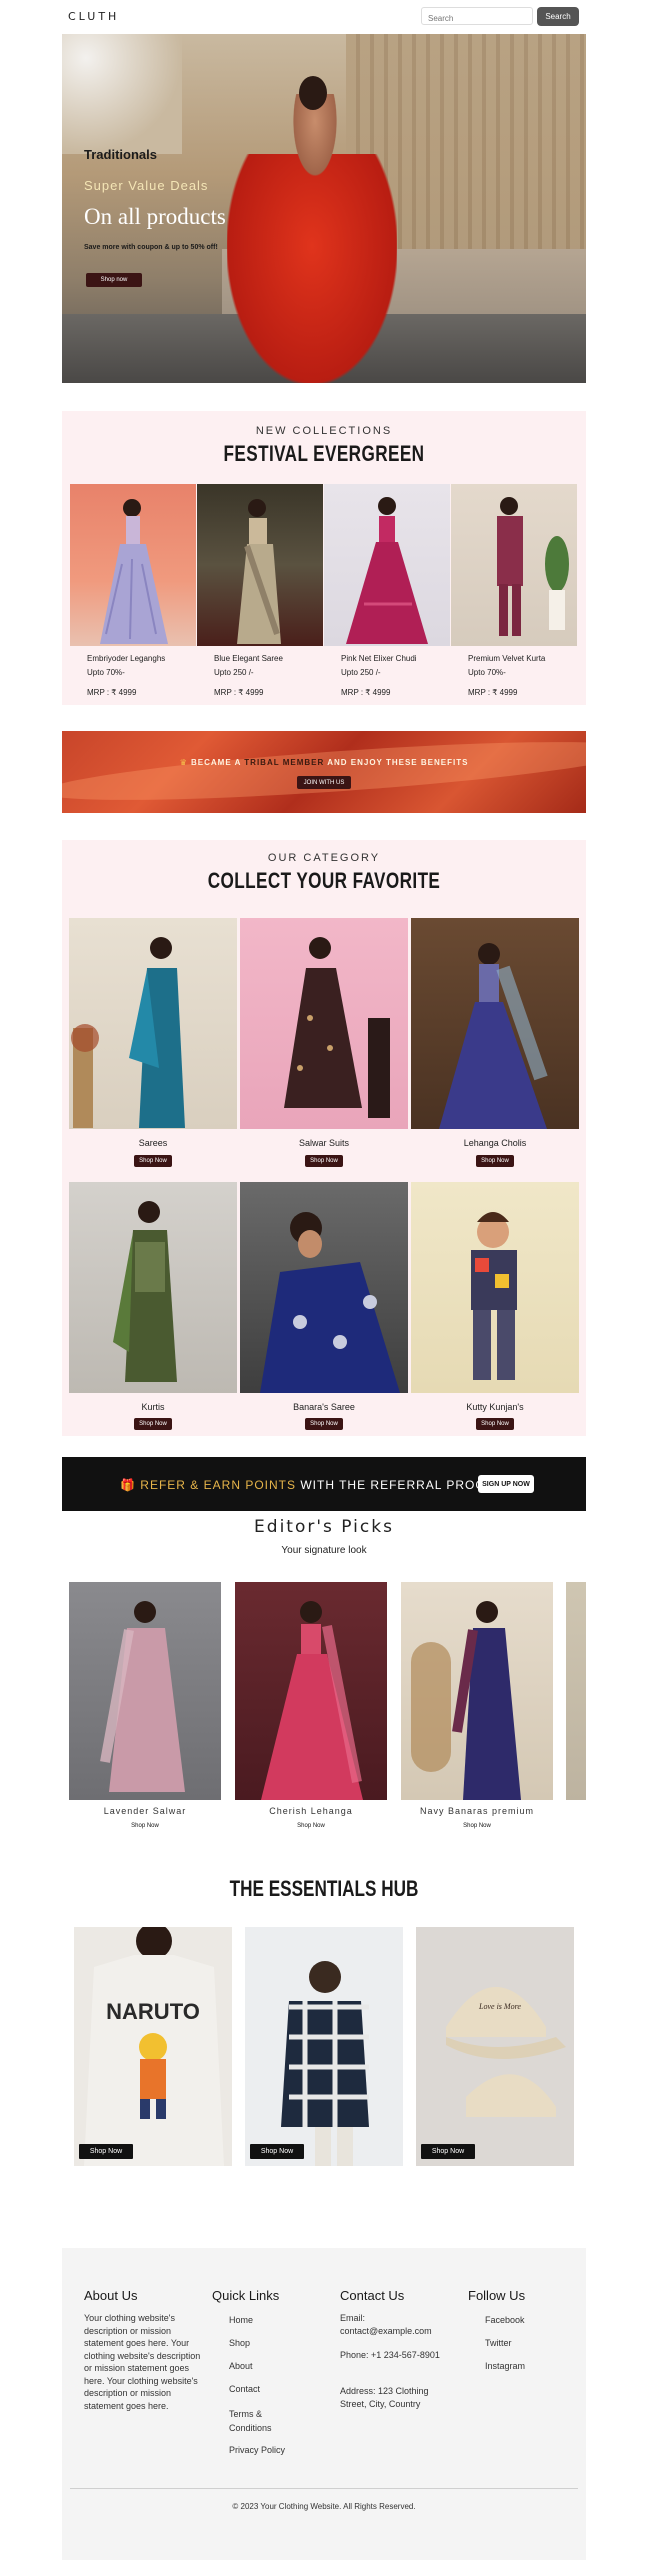  Describe the element at coordinates (155, 216) in the screenshot. I see `hero-title: On all products` at that location.